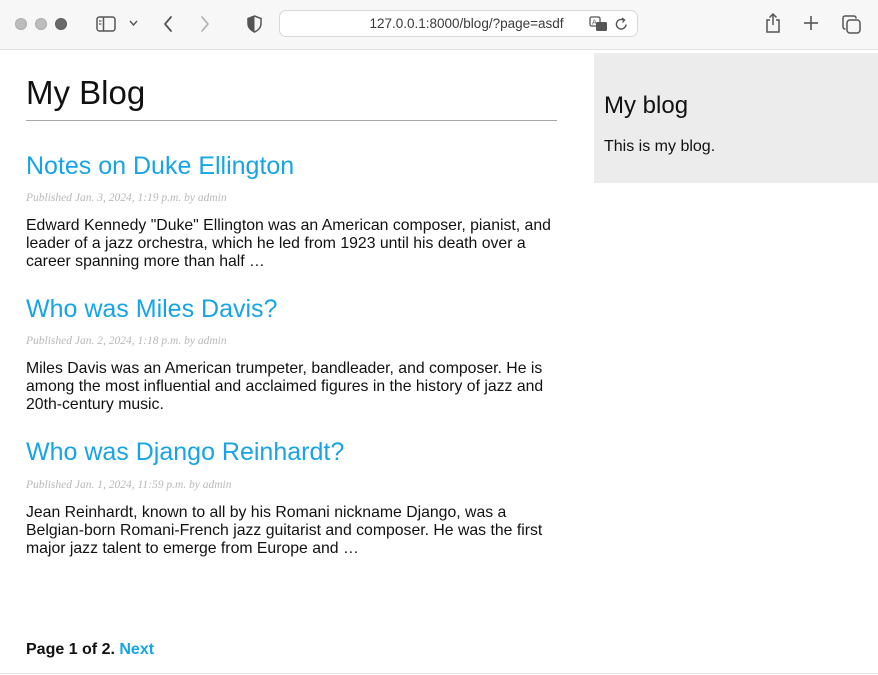  Describe the element at coordinates (646, 105) in the screenshot. I see `sidebar-title: My blog` at that location.